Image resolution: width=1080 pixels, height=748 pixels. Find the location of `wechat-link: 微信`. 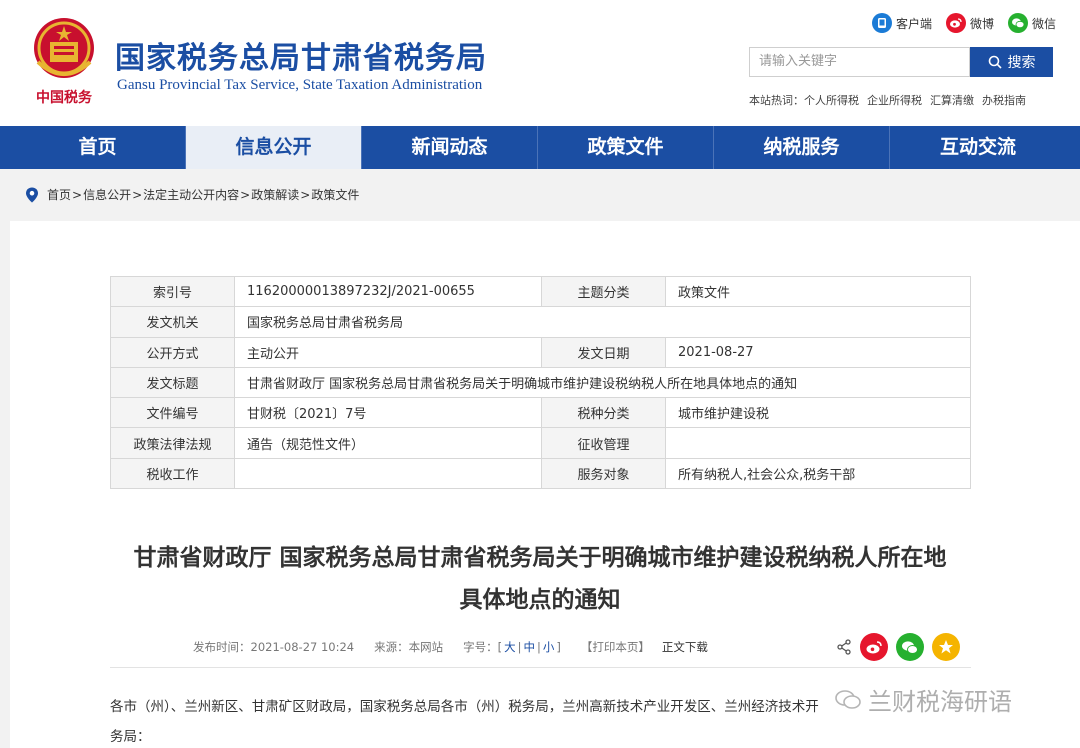

wechat-link: 微信 is located at coordinates (1031, 23).